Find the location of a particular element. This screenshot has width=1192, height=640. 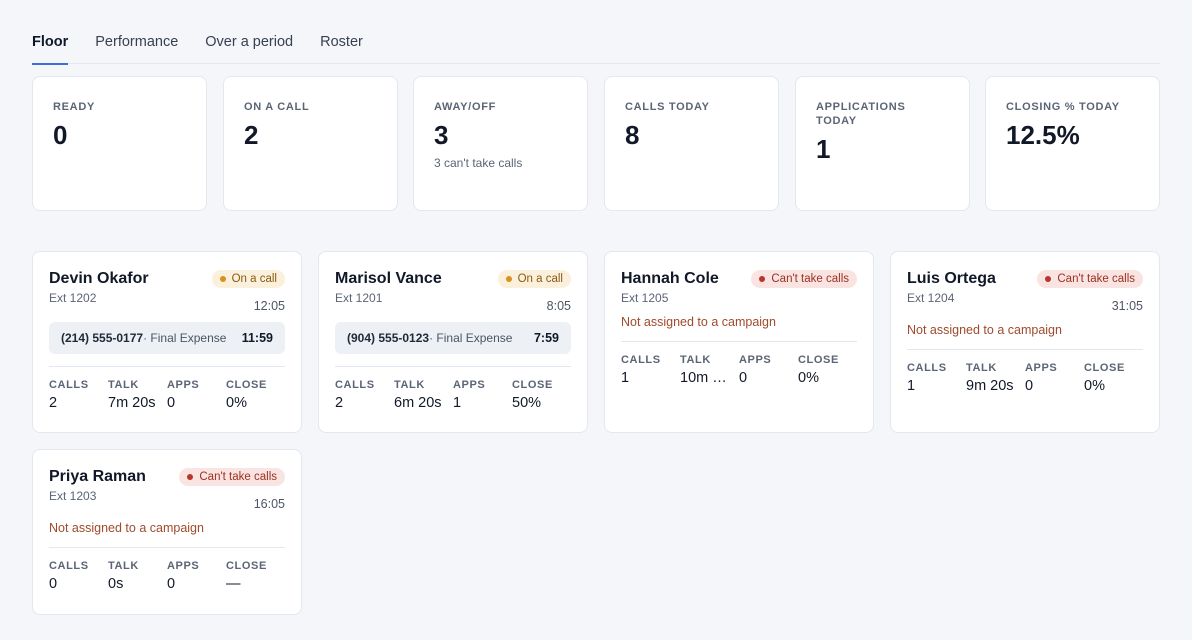

agent-metrics: CALLS 0 TALK 0s APPS 0 CLOSE — is located at coordinates (167, 576).